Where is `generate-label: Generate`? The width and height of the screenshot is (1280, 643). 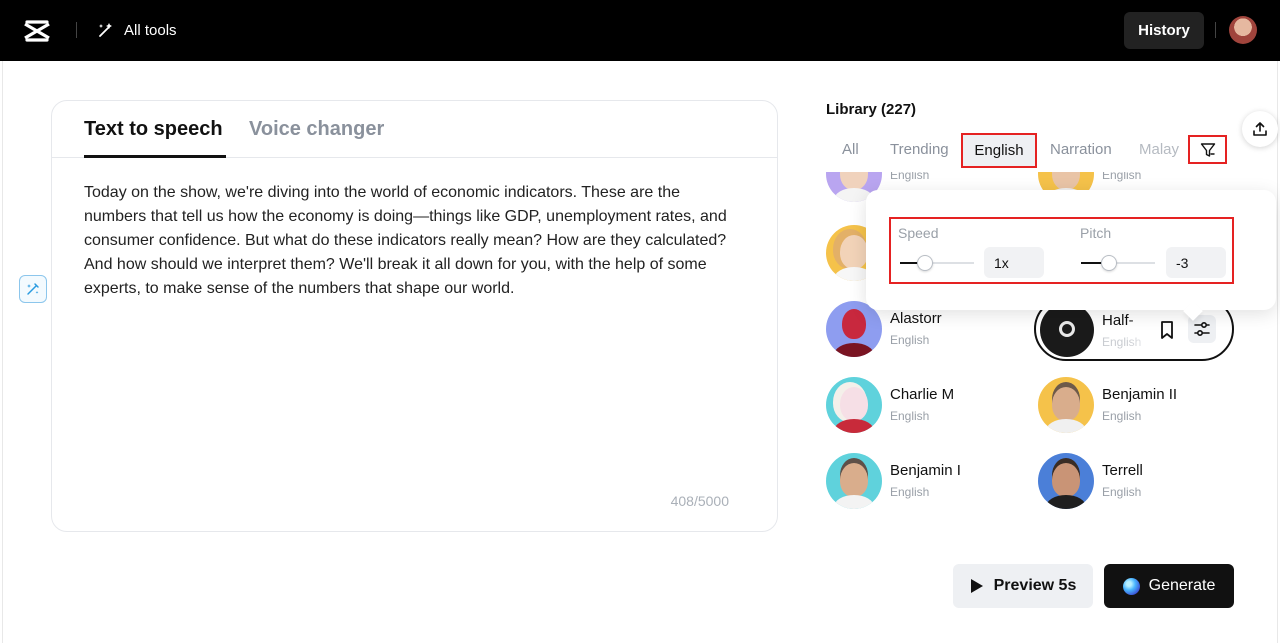 generate-label: Generate is located at coordinates (1182, 585).